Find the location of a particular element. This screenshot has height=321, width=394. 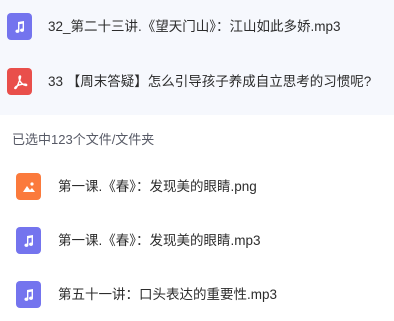

file-name: 第一课.《春》：发现美的眼睛.mp3 is located at coordinates (159, 240).